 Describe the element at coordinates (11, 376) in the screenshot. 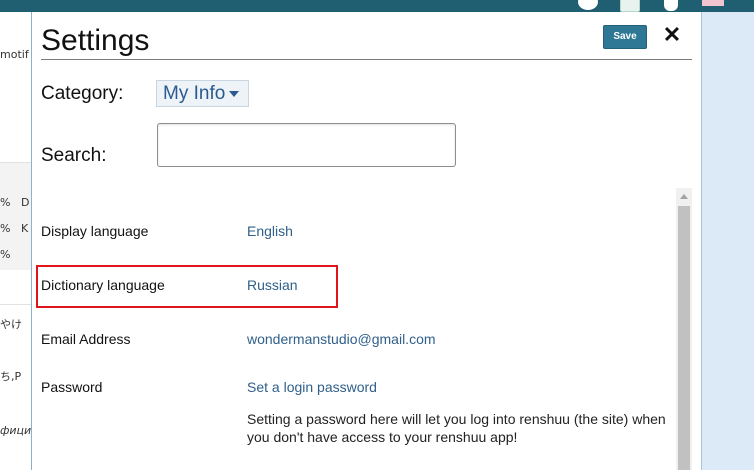

I see `background-text: ち,Р` at that location.